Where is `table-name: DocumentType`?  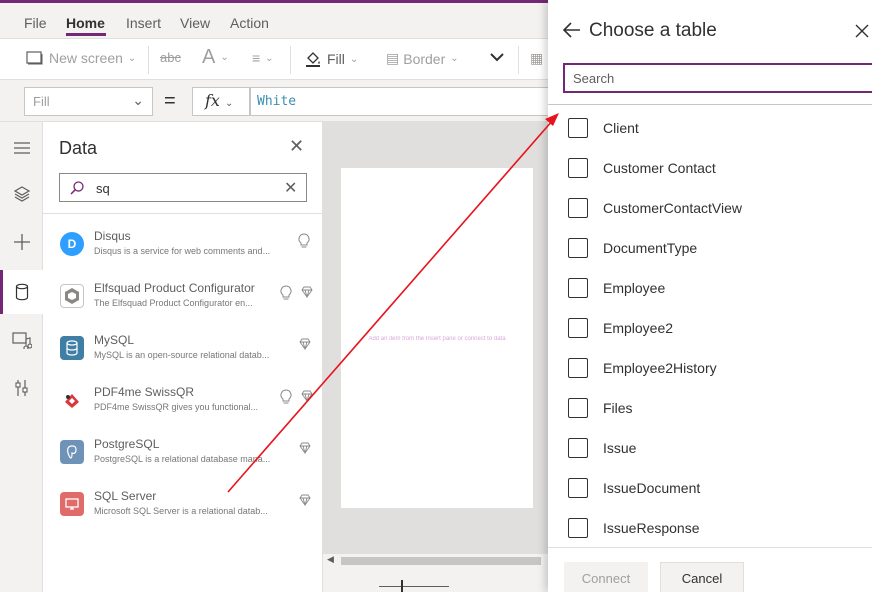
table-name: DocumentType is located at coordinates (650, 248).